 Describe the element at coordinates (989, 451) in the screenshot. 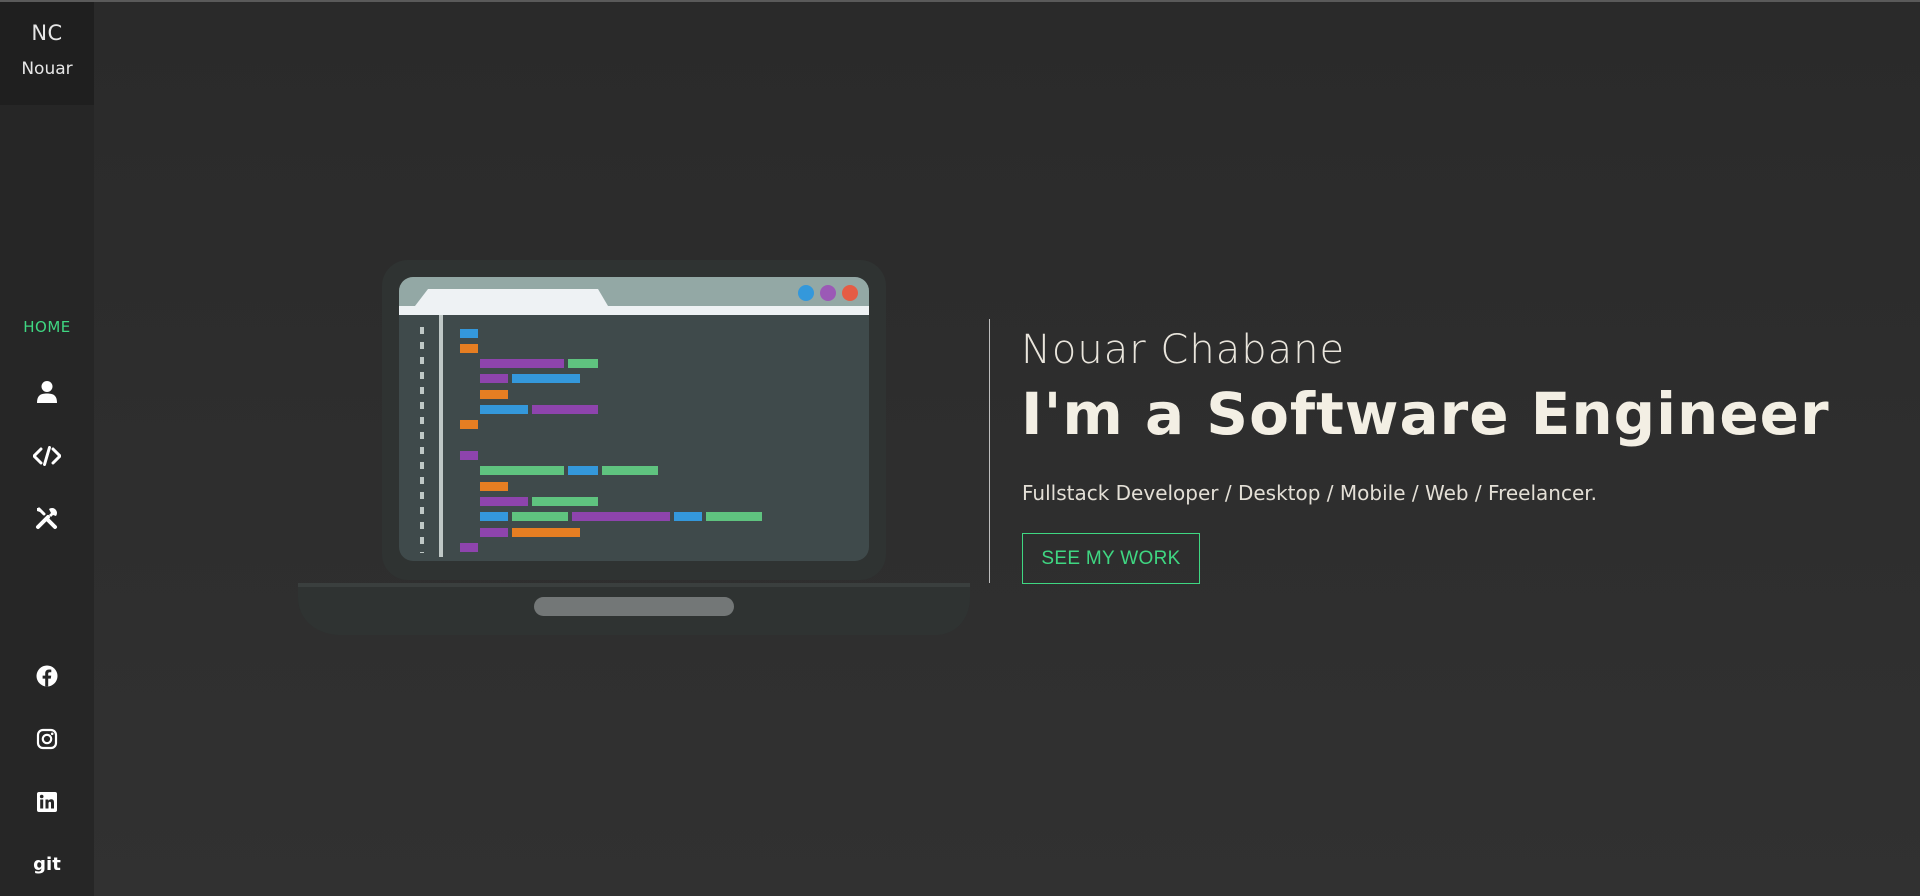

I see `hero-divider` at that location.